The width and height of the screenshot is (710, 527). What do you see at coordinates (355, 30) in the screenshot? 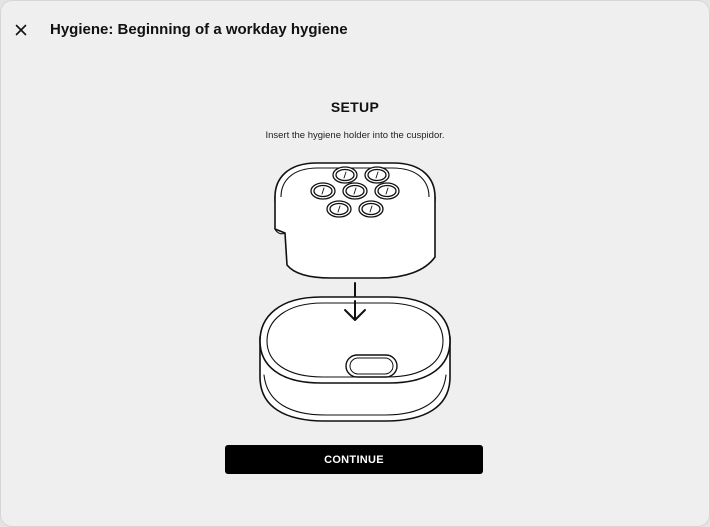
I see `dialog-header: Hygiene: Beginning of a workday hygiene` at bounding box center [355, 30].